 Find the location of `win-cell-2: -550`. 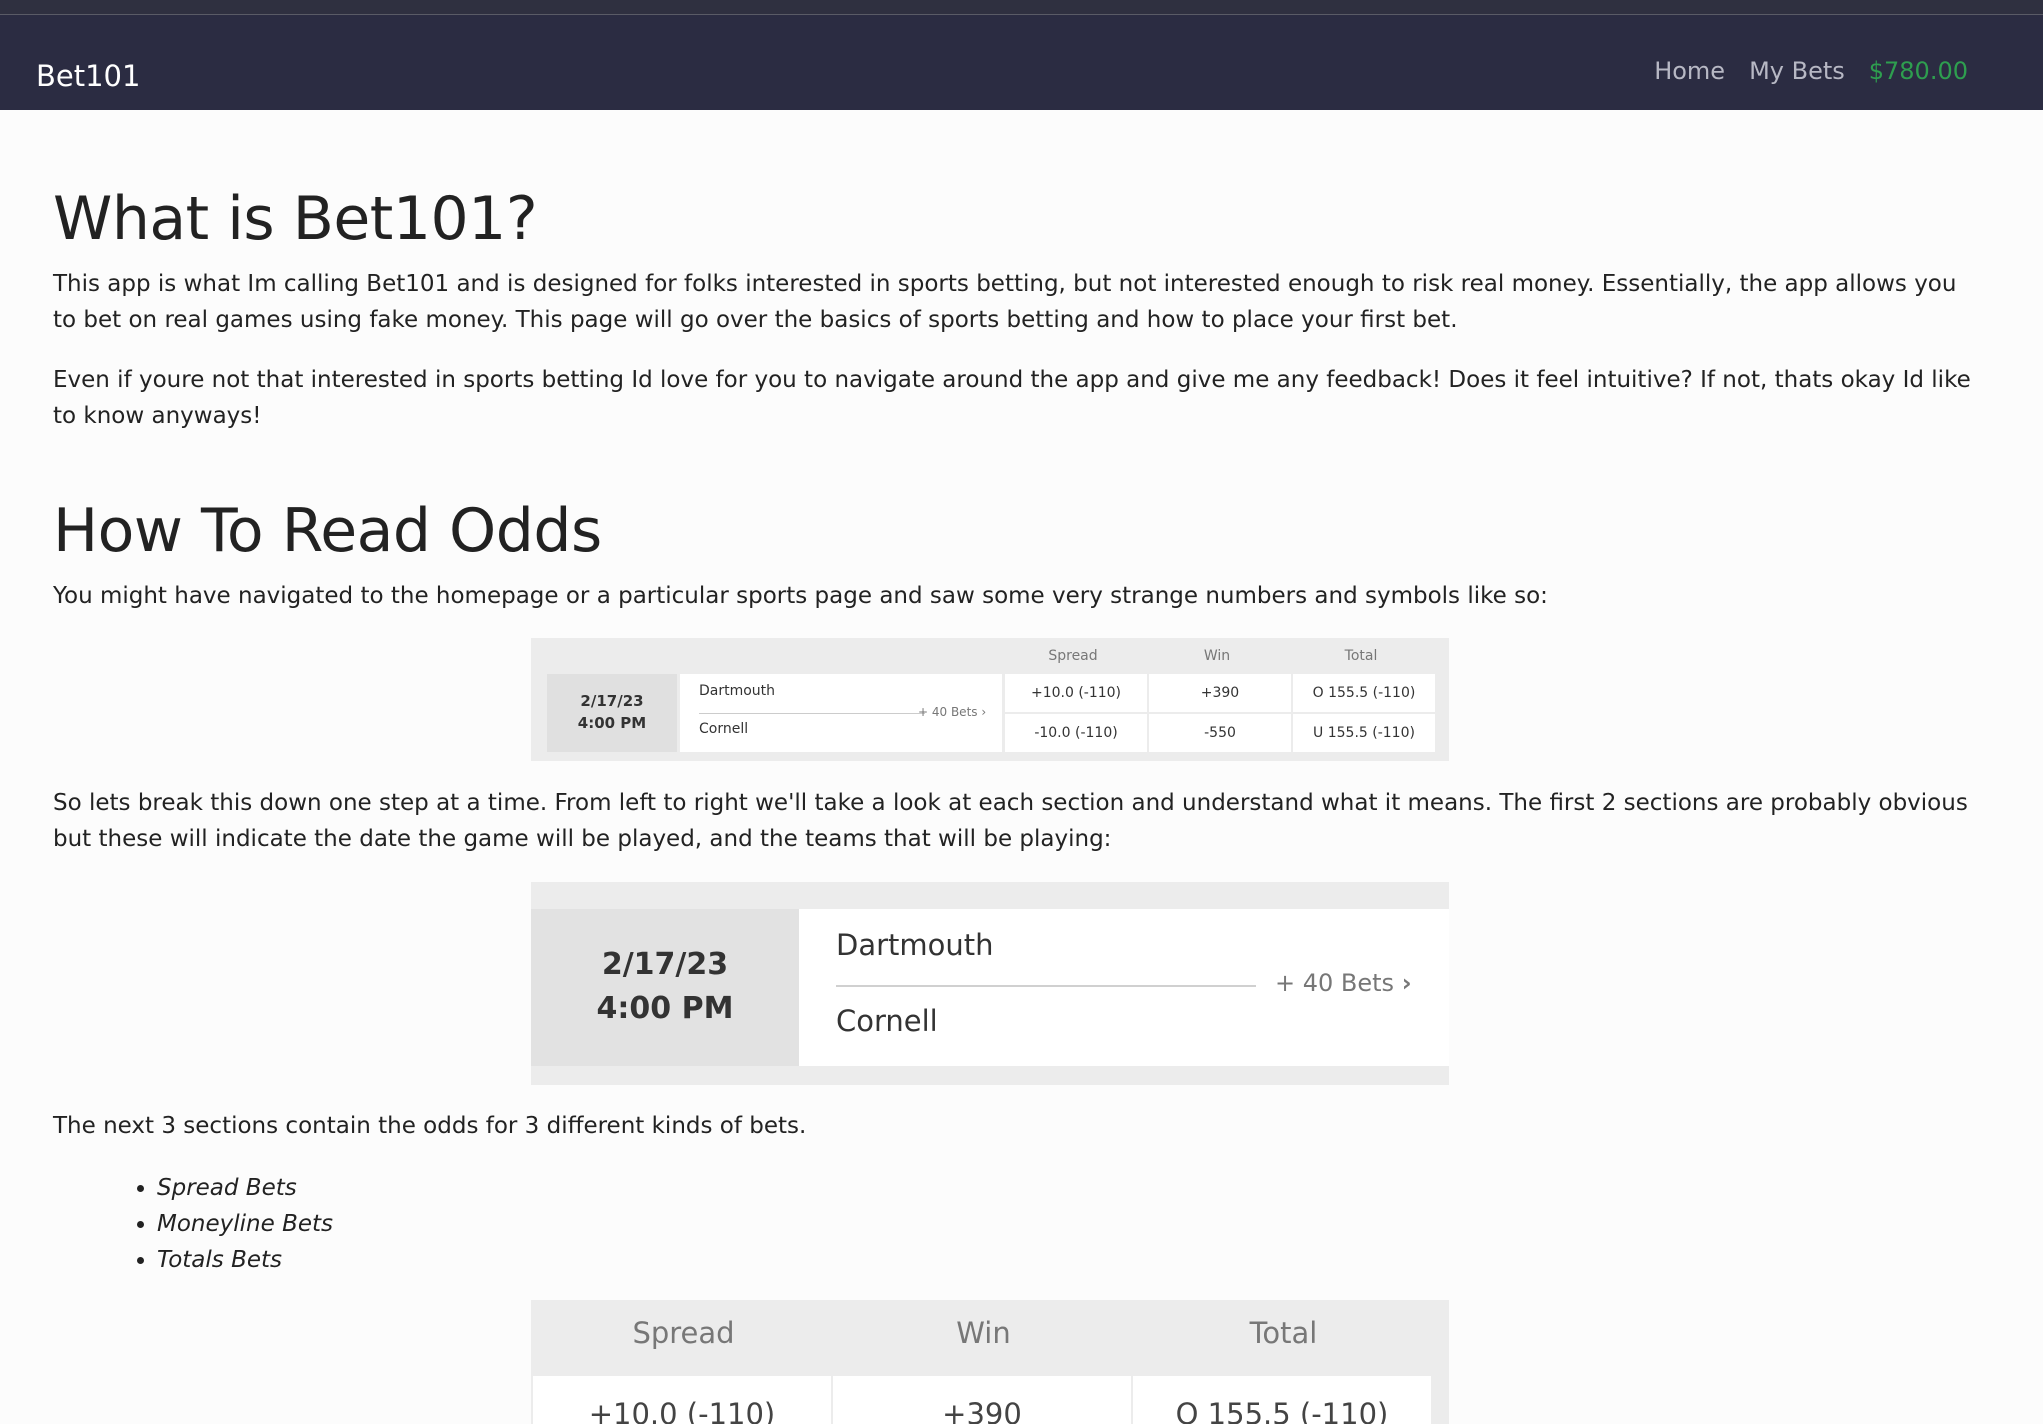

win-cell-2: -550 is located at coordinates (1220, 733).